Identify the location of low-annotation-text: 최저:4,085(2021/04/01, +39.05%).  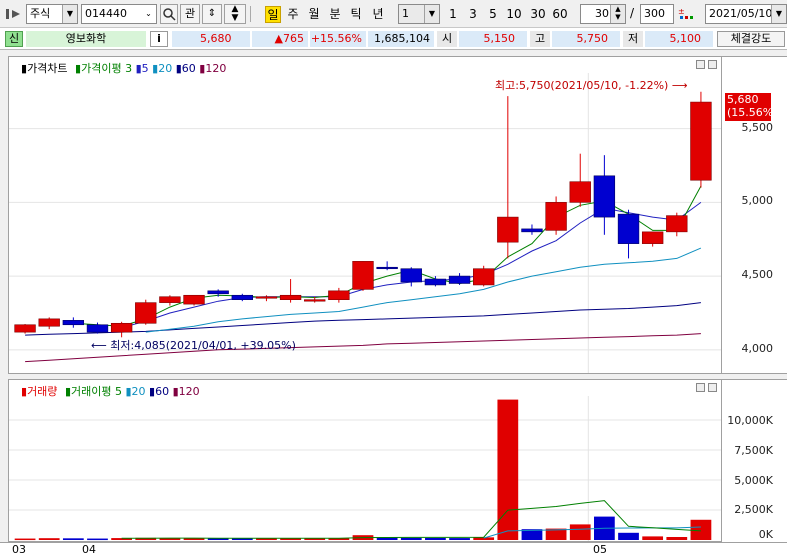
(203, 345).